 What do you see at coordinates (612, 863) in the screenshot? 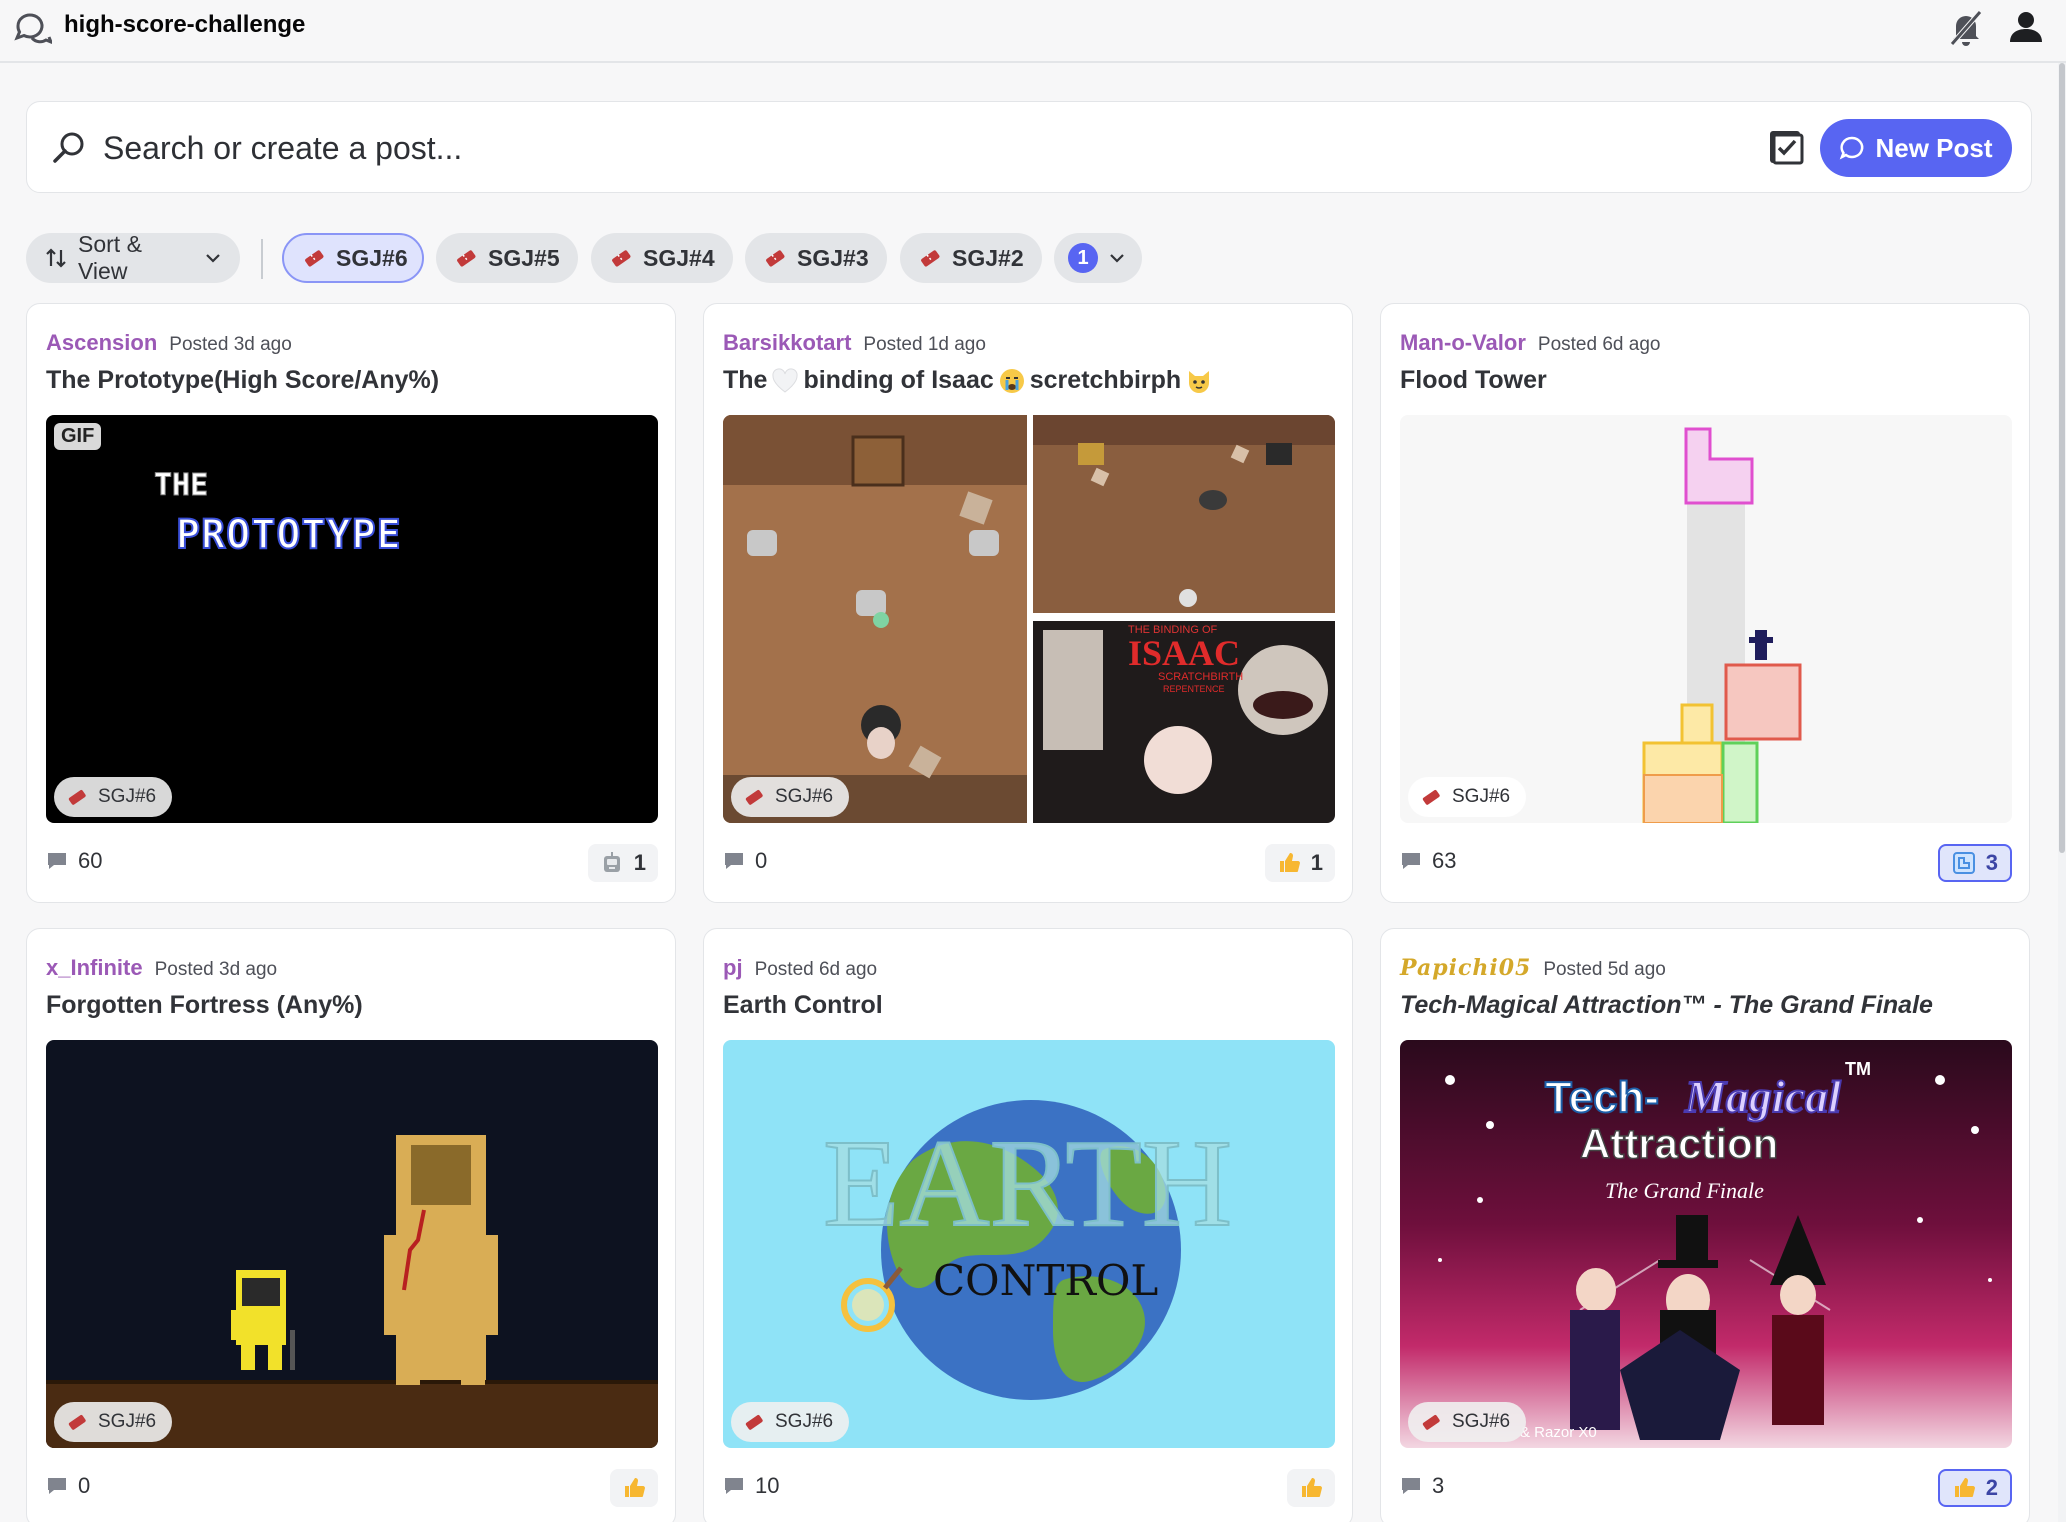
I see `robot-icon` at bounding box center [612, 863].